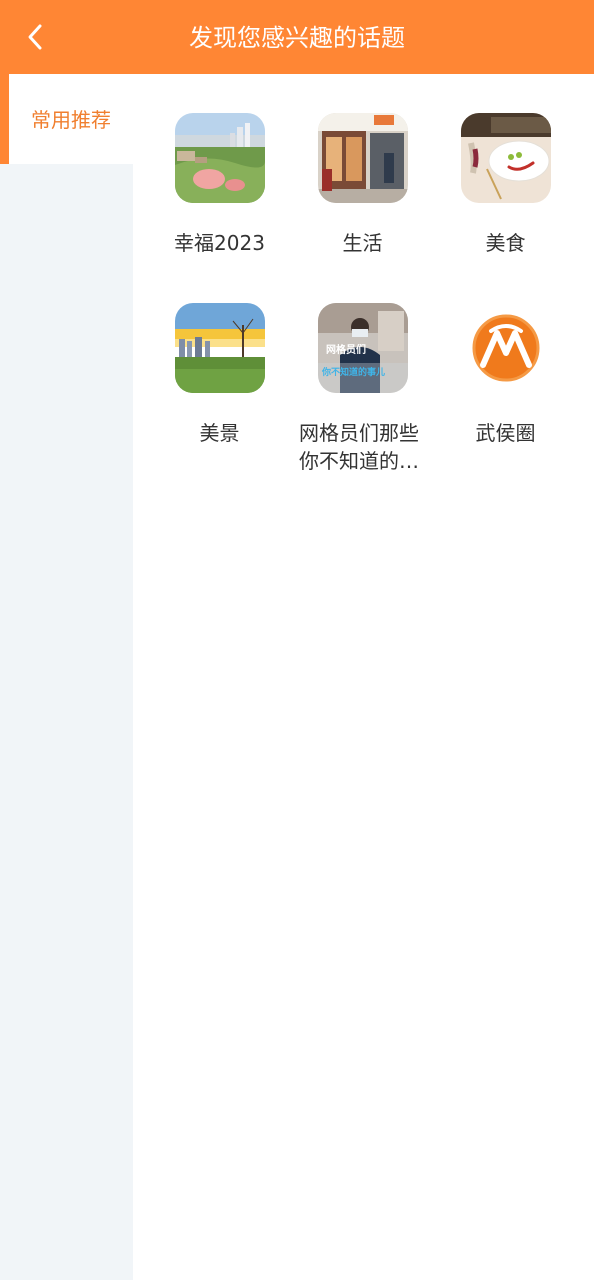  I want to click on topic-tile-food: 美食, so click(505, 203).